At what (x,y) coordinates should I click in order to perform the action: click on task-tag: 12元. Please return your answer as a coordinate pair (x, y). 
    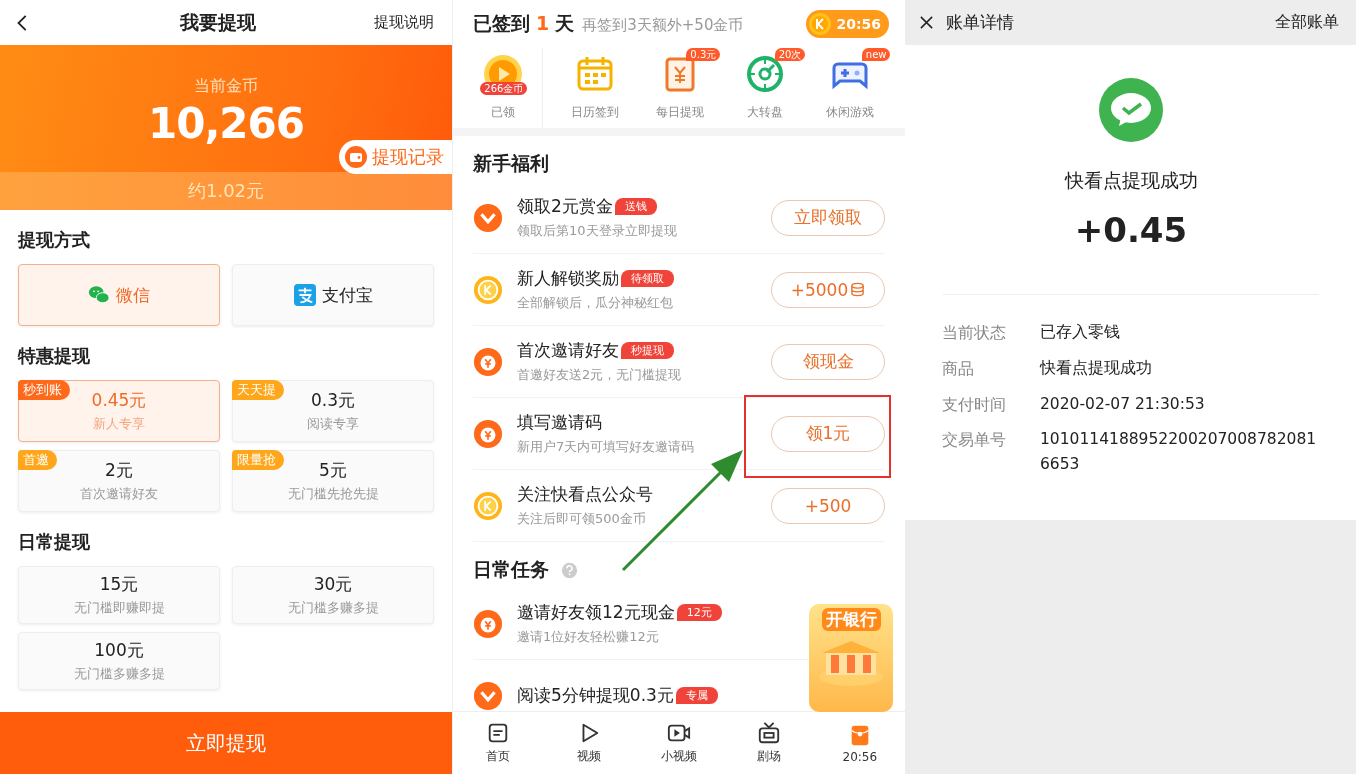
    Looking at the image, I should click on (699, 612).